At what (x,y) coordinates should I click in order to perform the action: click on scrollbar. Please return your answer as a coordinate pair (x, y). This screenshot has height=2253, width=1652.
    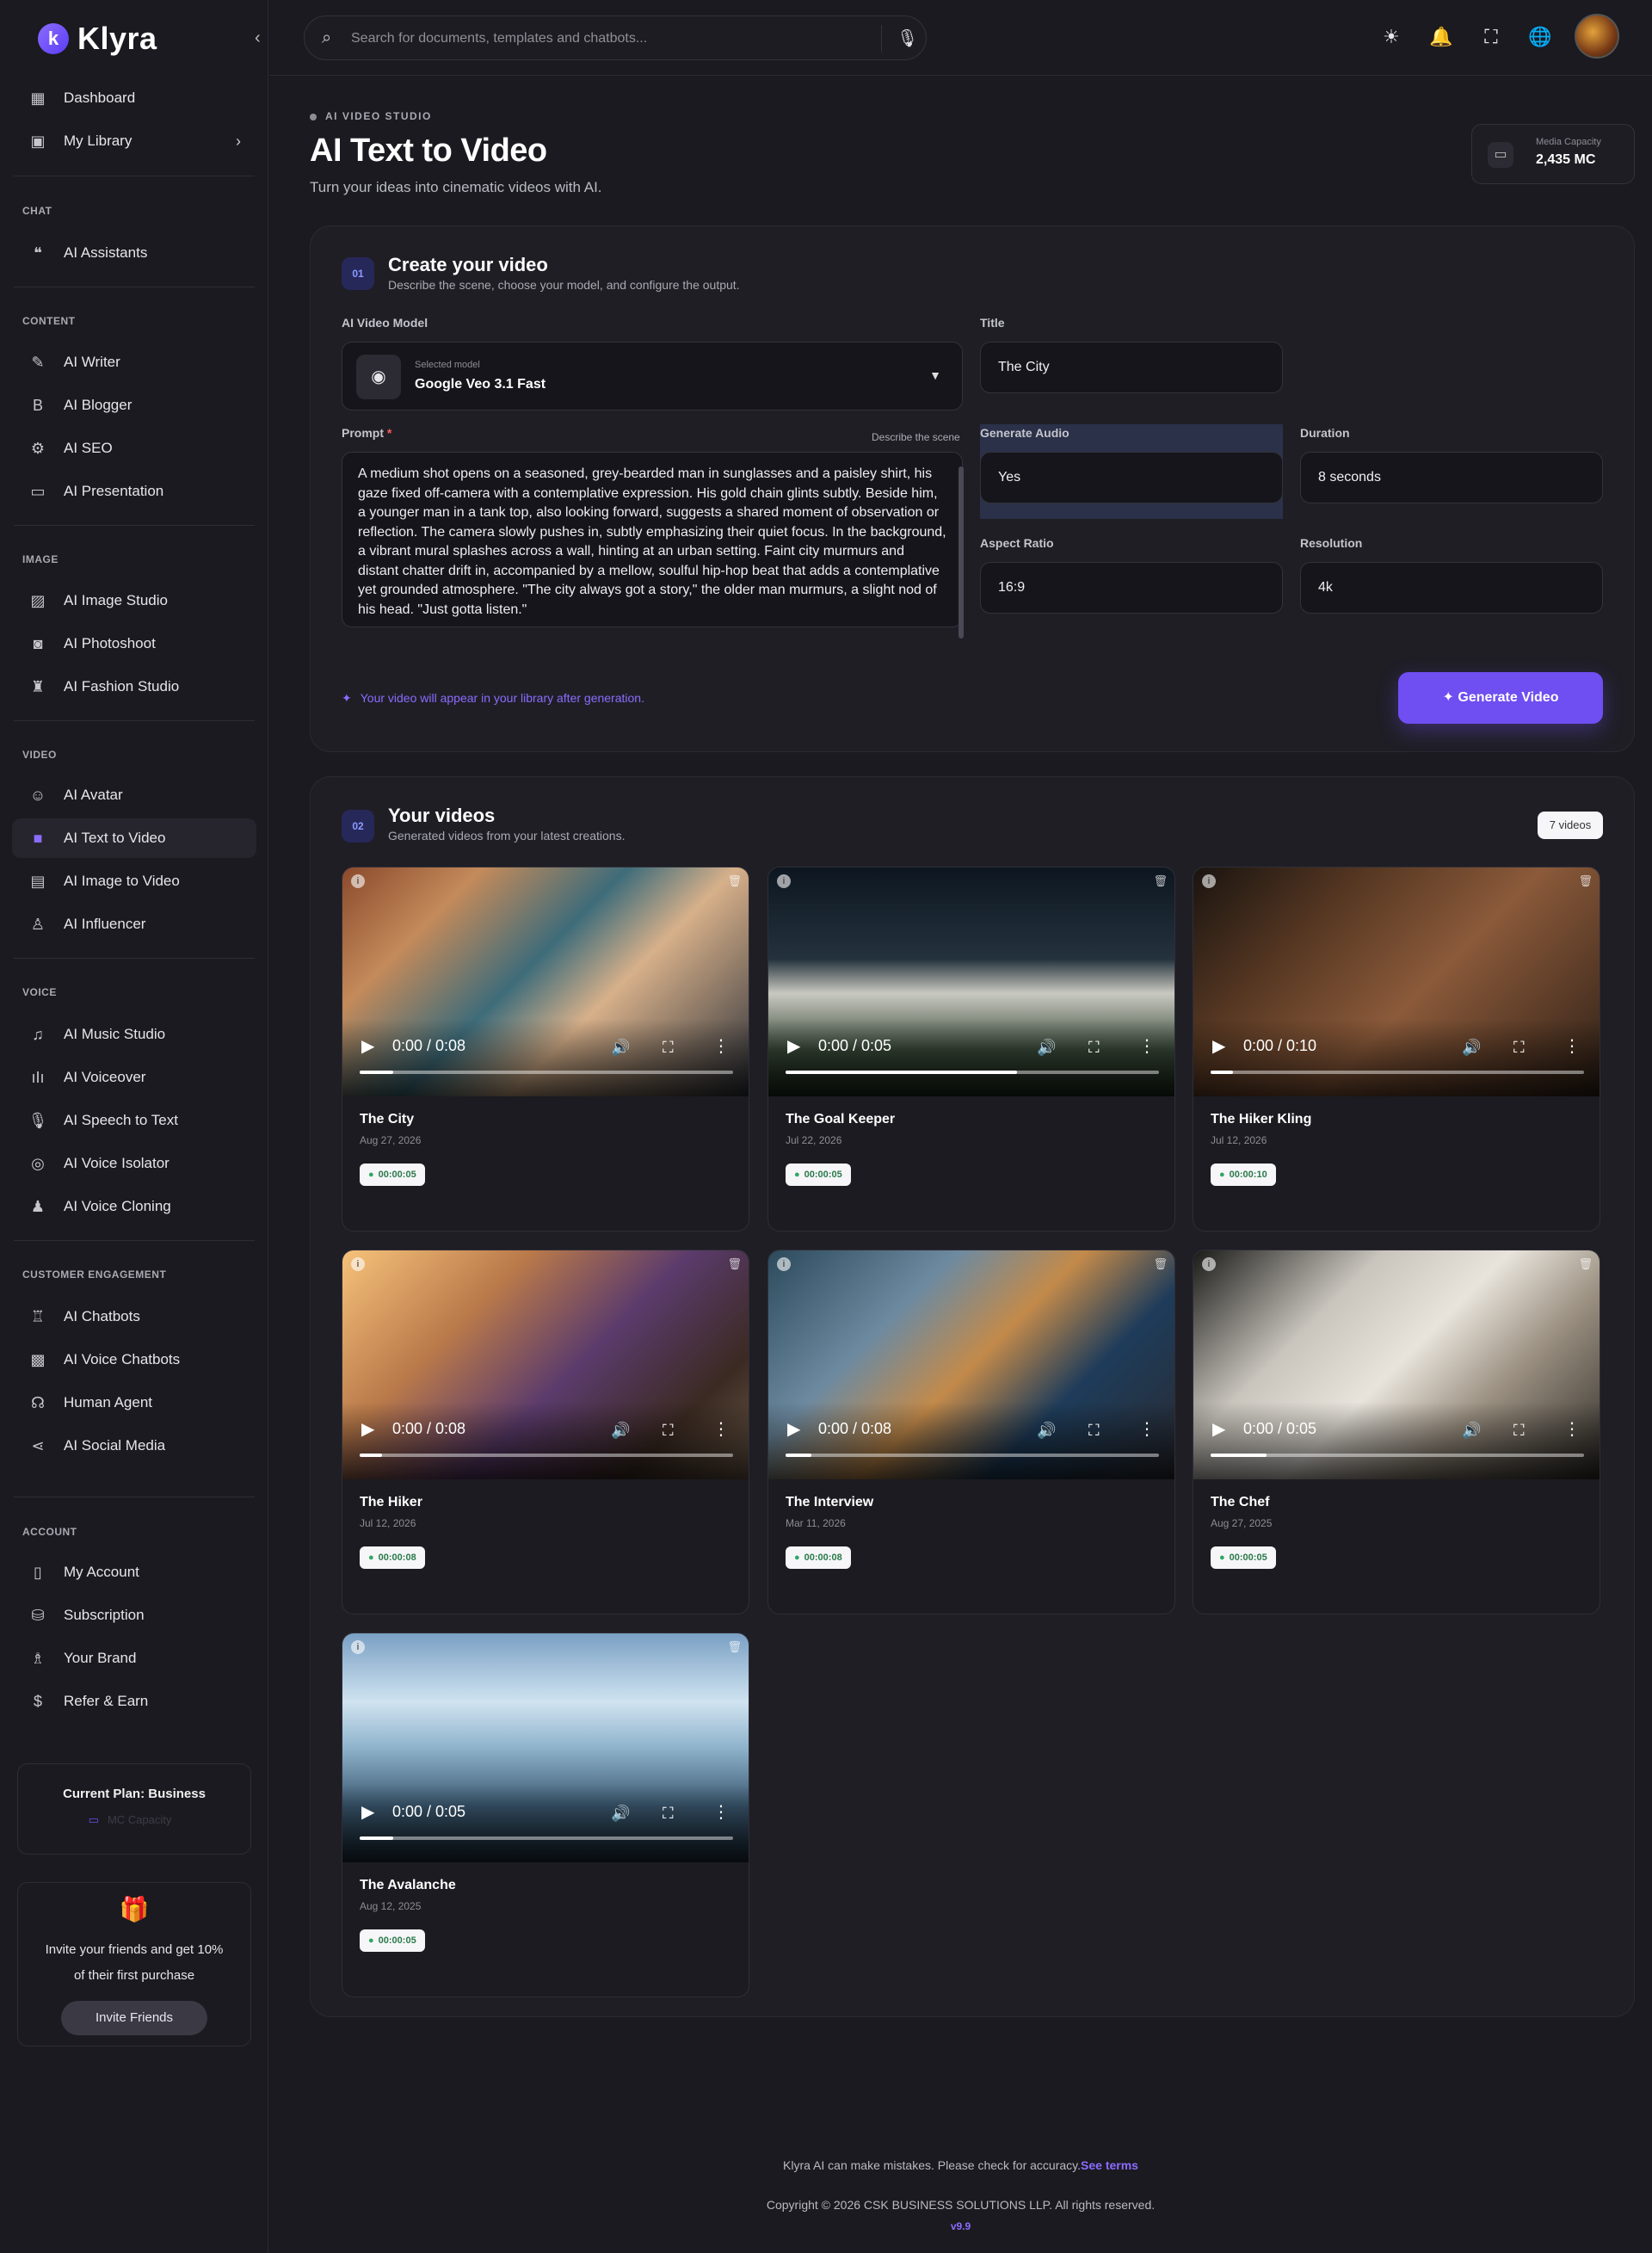
    Looking at the image, I should click on (961, 552).